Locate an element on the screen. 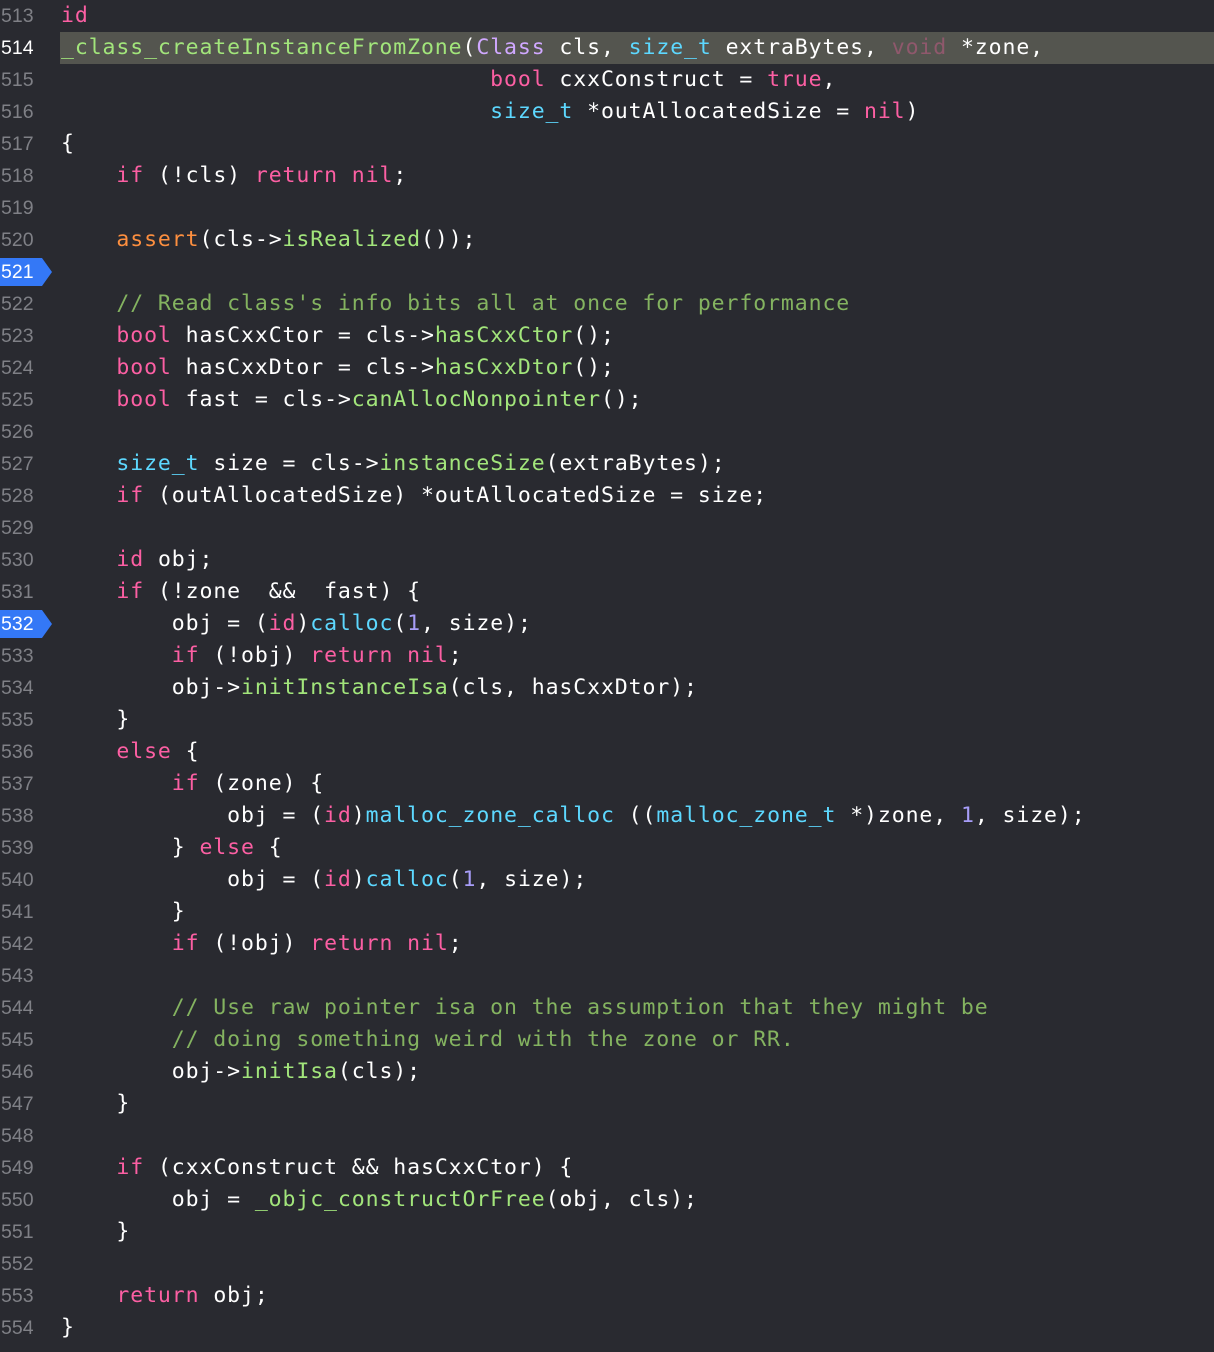 This screenshot has height=1352, width=1214. line-number: 522 is located at coordinates (18, 304).